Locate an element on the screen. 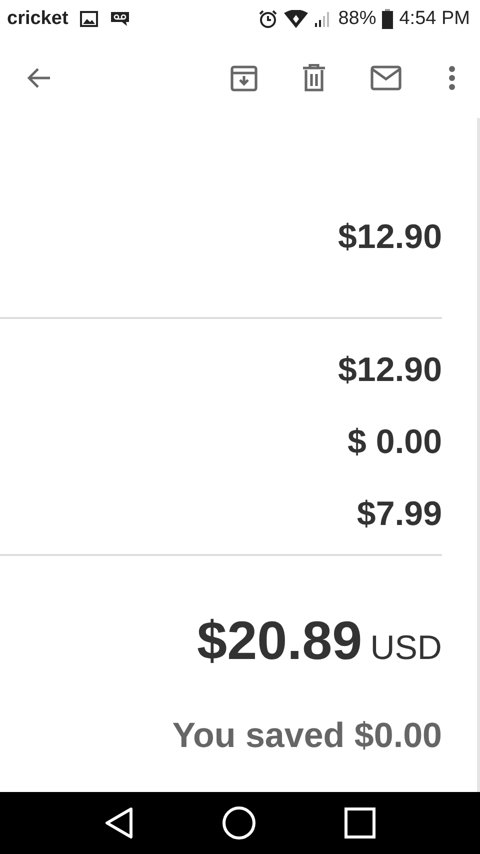 The height and width of the screenshot is (854, 480). carrier-name: cricket is located at coordinates (37, 19).